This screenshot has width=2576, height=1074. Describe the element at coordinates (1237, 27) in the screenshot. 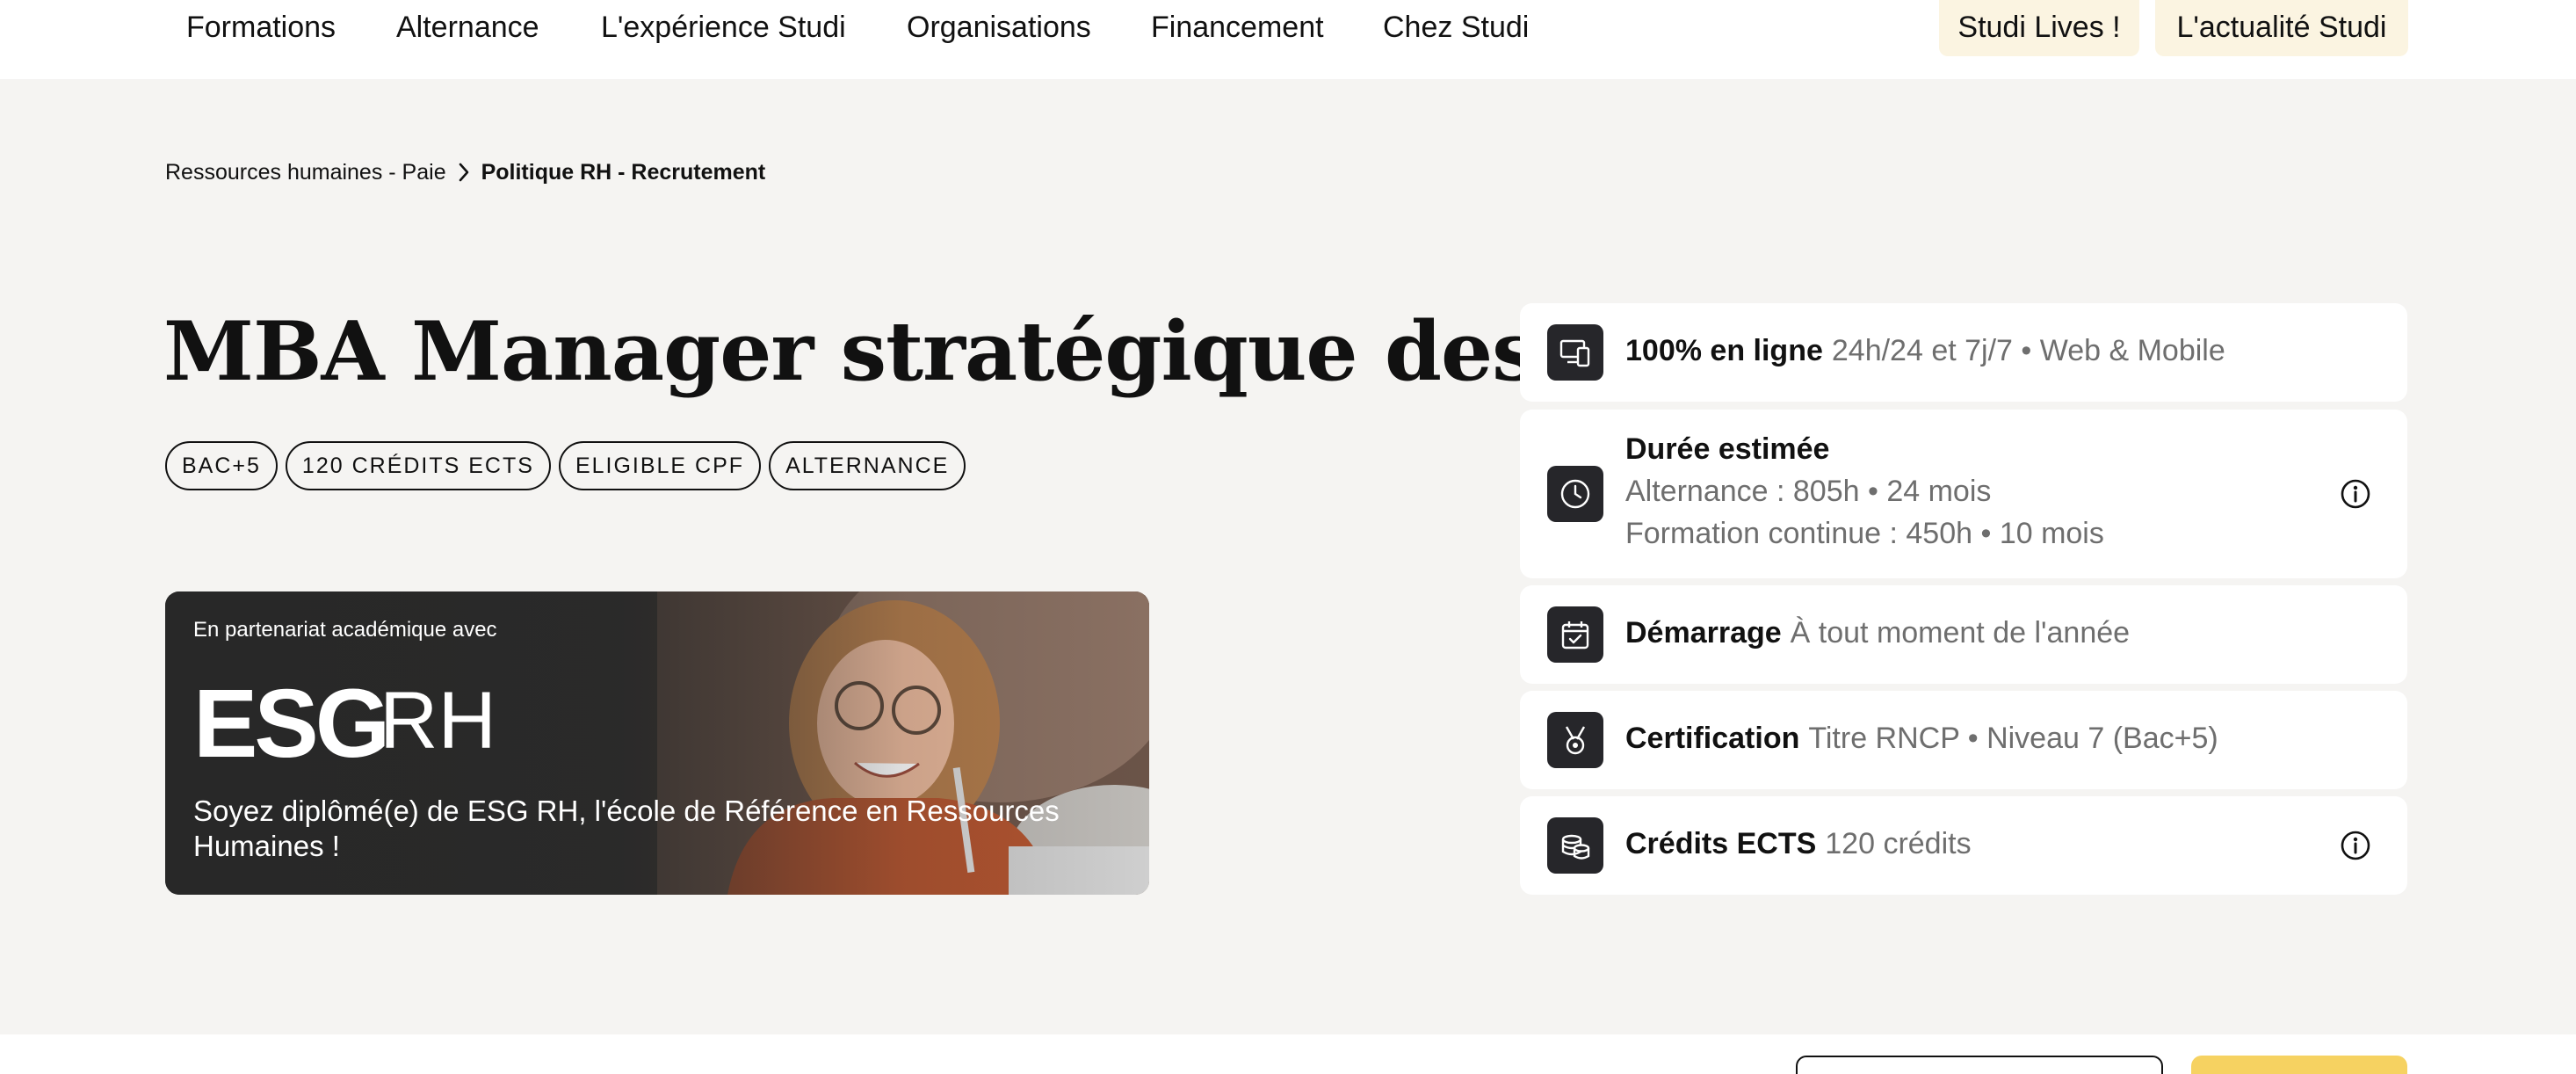

I see `nav-item-financement: Financement` at that location.